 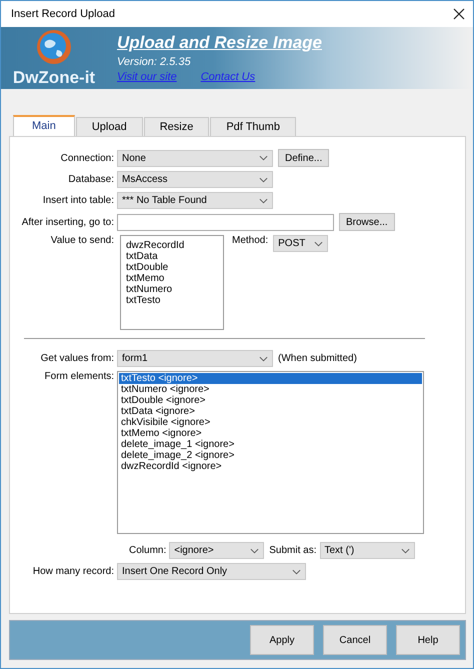 I want to click on list-box: dwzRecordId txtData txtDouble txtMemo txtNumero txtTesto, so click(x=172, y=282).